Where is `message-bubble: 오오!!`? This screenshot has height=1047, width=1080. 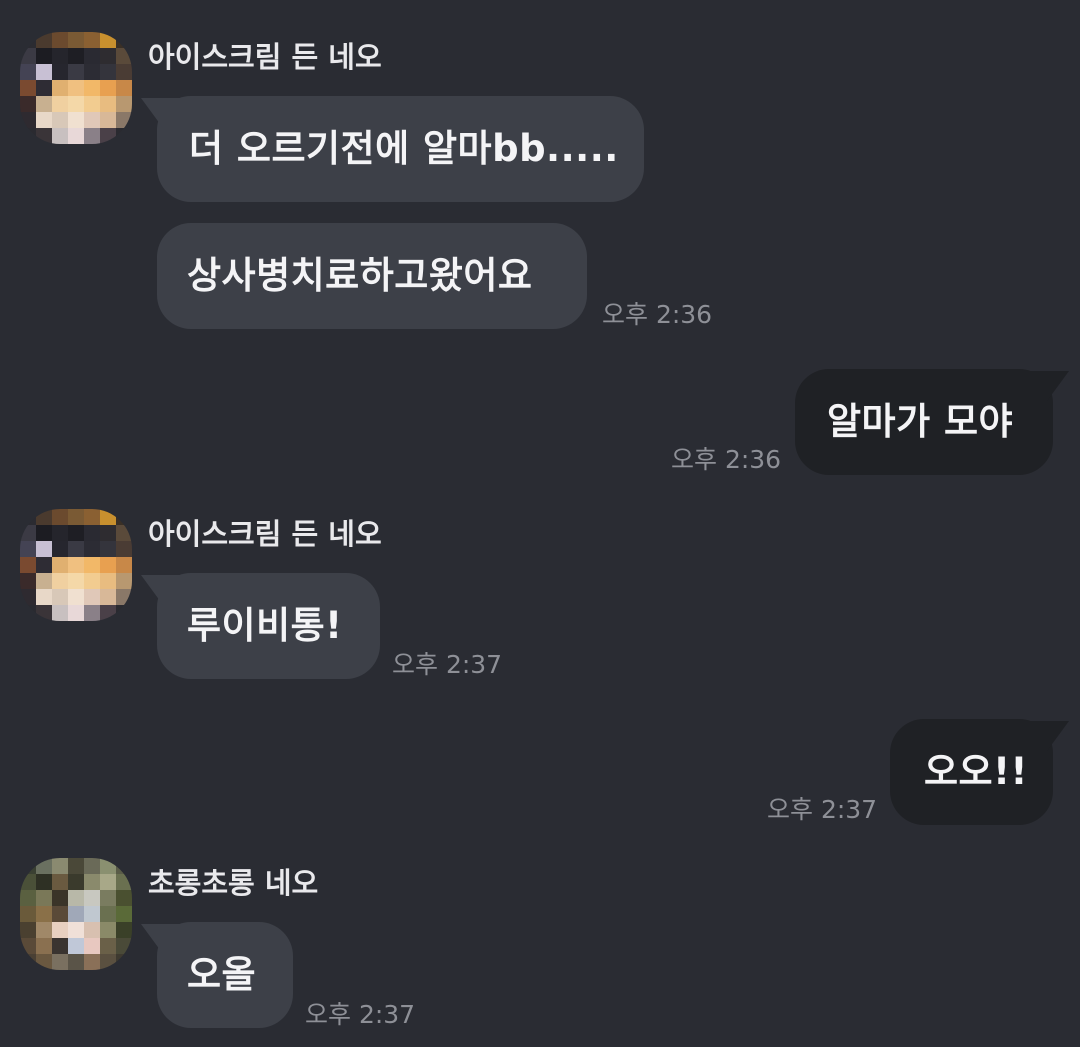 message-bubble: 오오!! is located at coordinates (971, 772).